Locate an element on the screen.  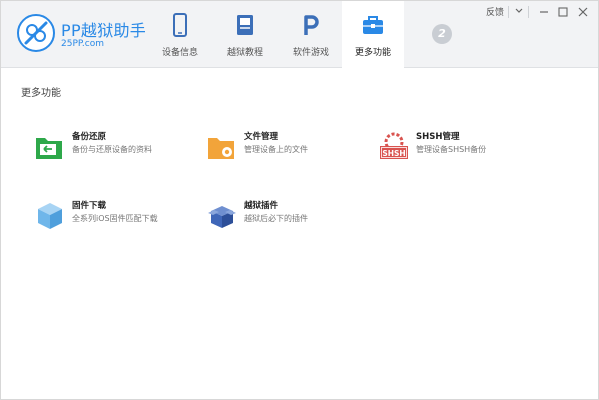
tab-device-info: 设备信息 is located at coordinates (180, 34).